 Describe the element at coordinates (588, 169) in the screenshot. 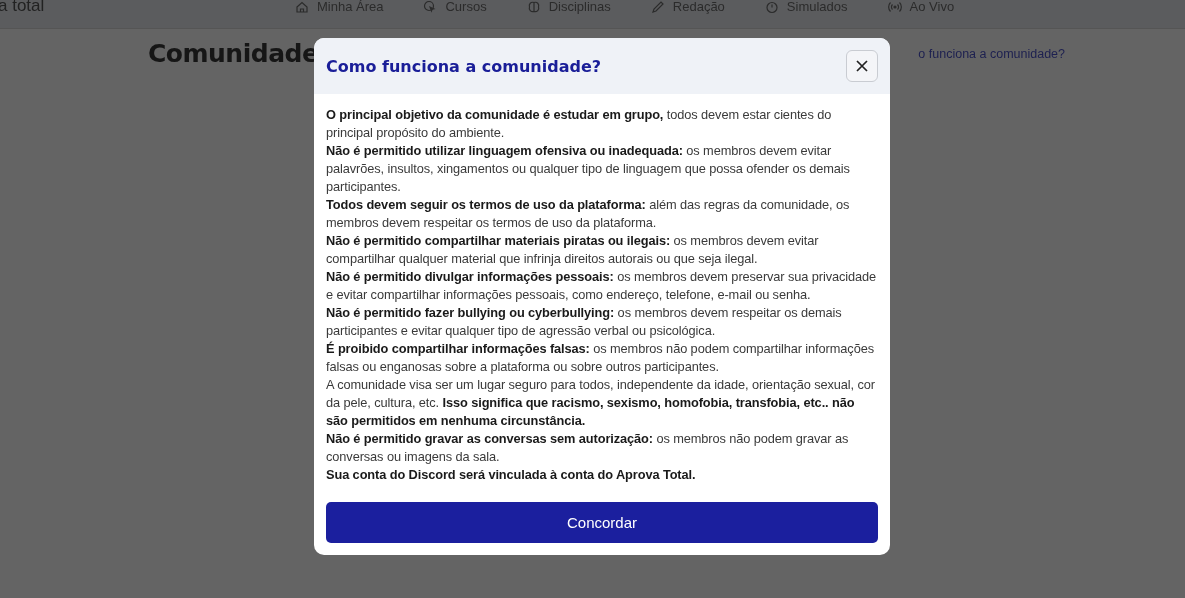

I see `rule-text: Não é permitido utilizar linguagem ofensiva ou inadequada: os membros devem evitar palavrões, insultos, xingamentos ou qualquer tipo de linguagem que possa ofender os demais participantes.` at that location.